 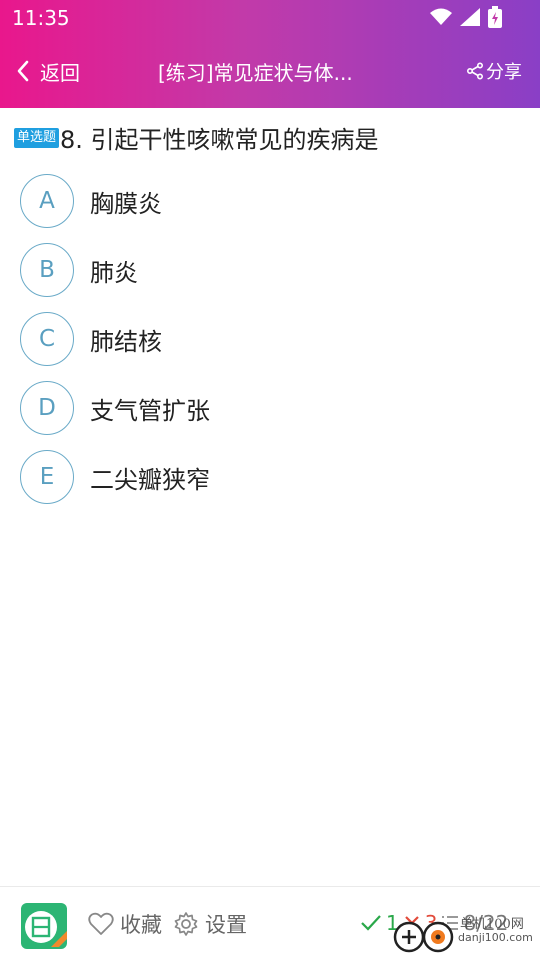 I want to click on option-a: A 胸膜炎, so click(x=270, y=201).